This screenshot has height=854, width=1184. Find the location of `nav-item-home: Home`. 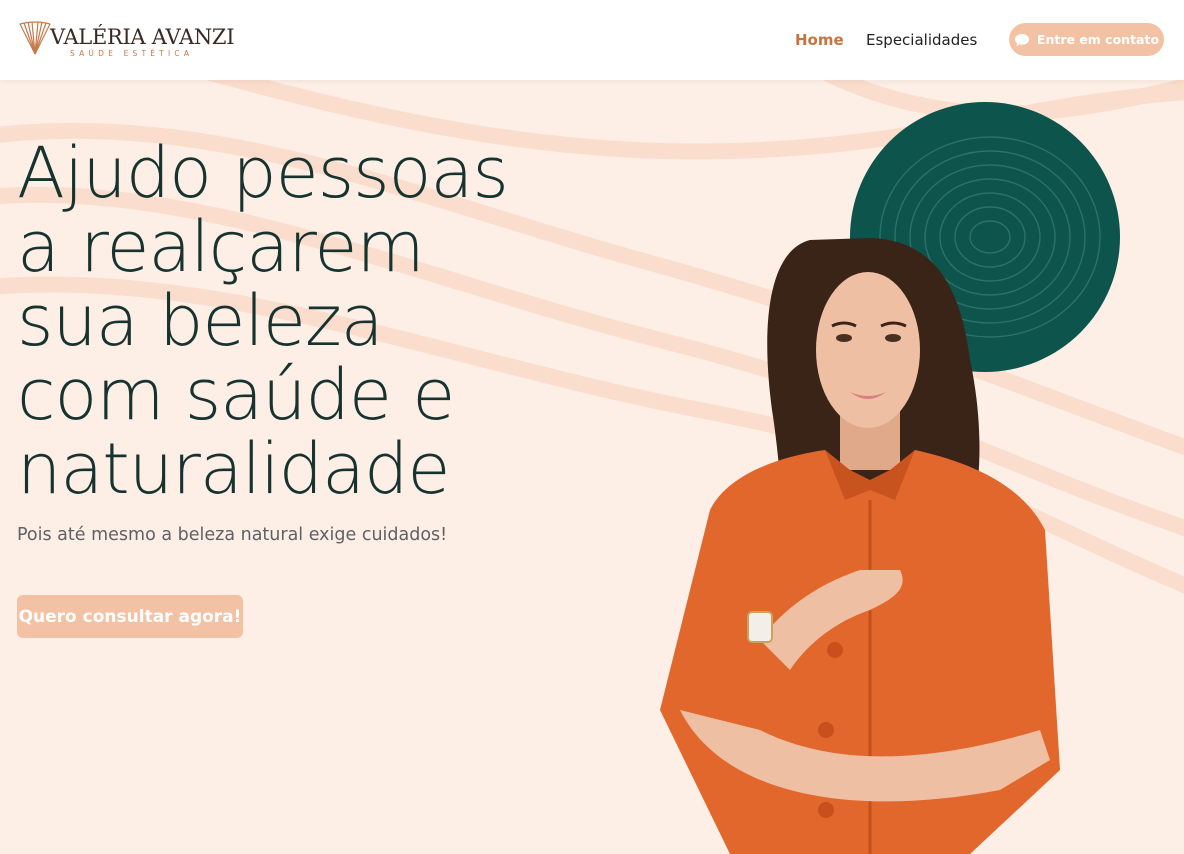

nav-item-home: Home is located at coordinates (819, 40).